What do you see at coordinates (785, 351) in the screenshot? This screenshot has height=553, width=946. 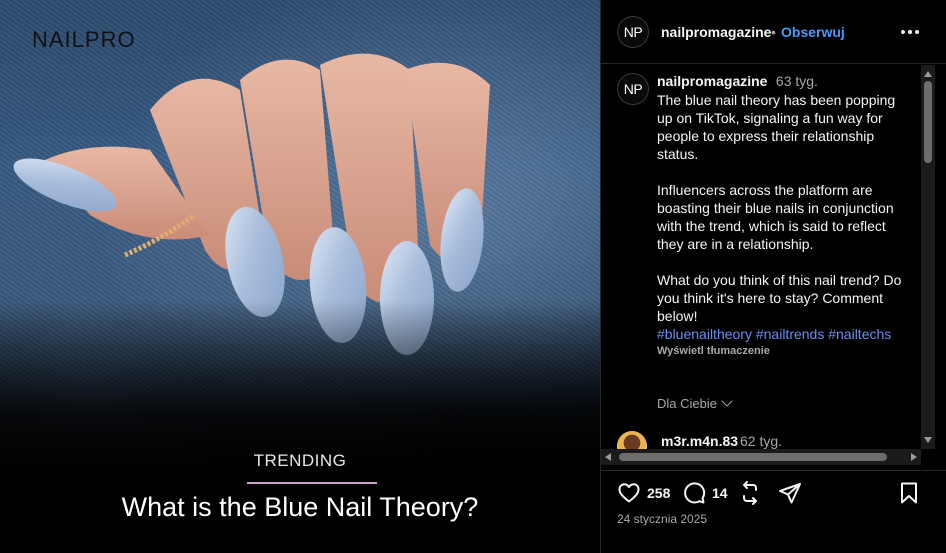 I see `translate-link: Wyświetl tłumaczenie` at bounding box center [785, 351].